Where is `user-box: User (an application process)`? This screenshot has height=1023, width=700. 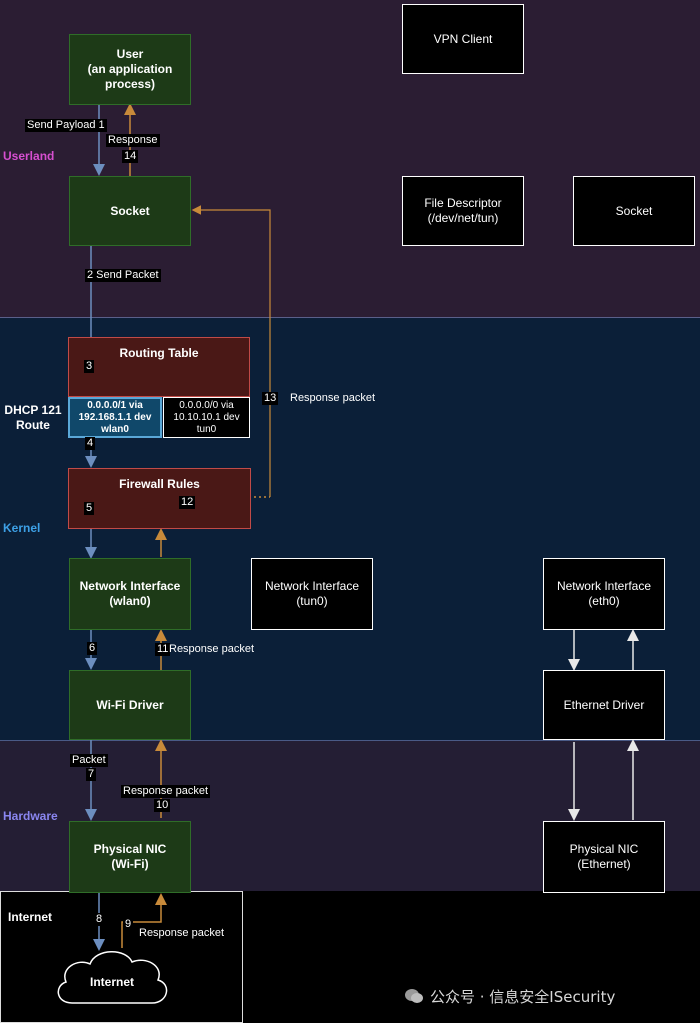
user-box: User (an application process) is located at coordinates (130, 69).